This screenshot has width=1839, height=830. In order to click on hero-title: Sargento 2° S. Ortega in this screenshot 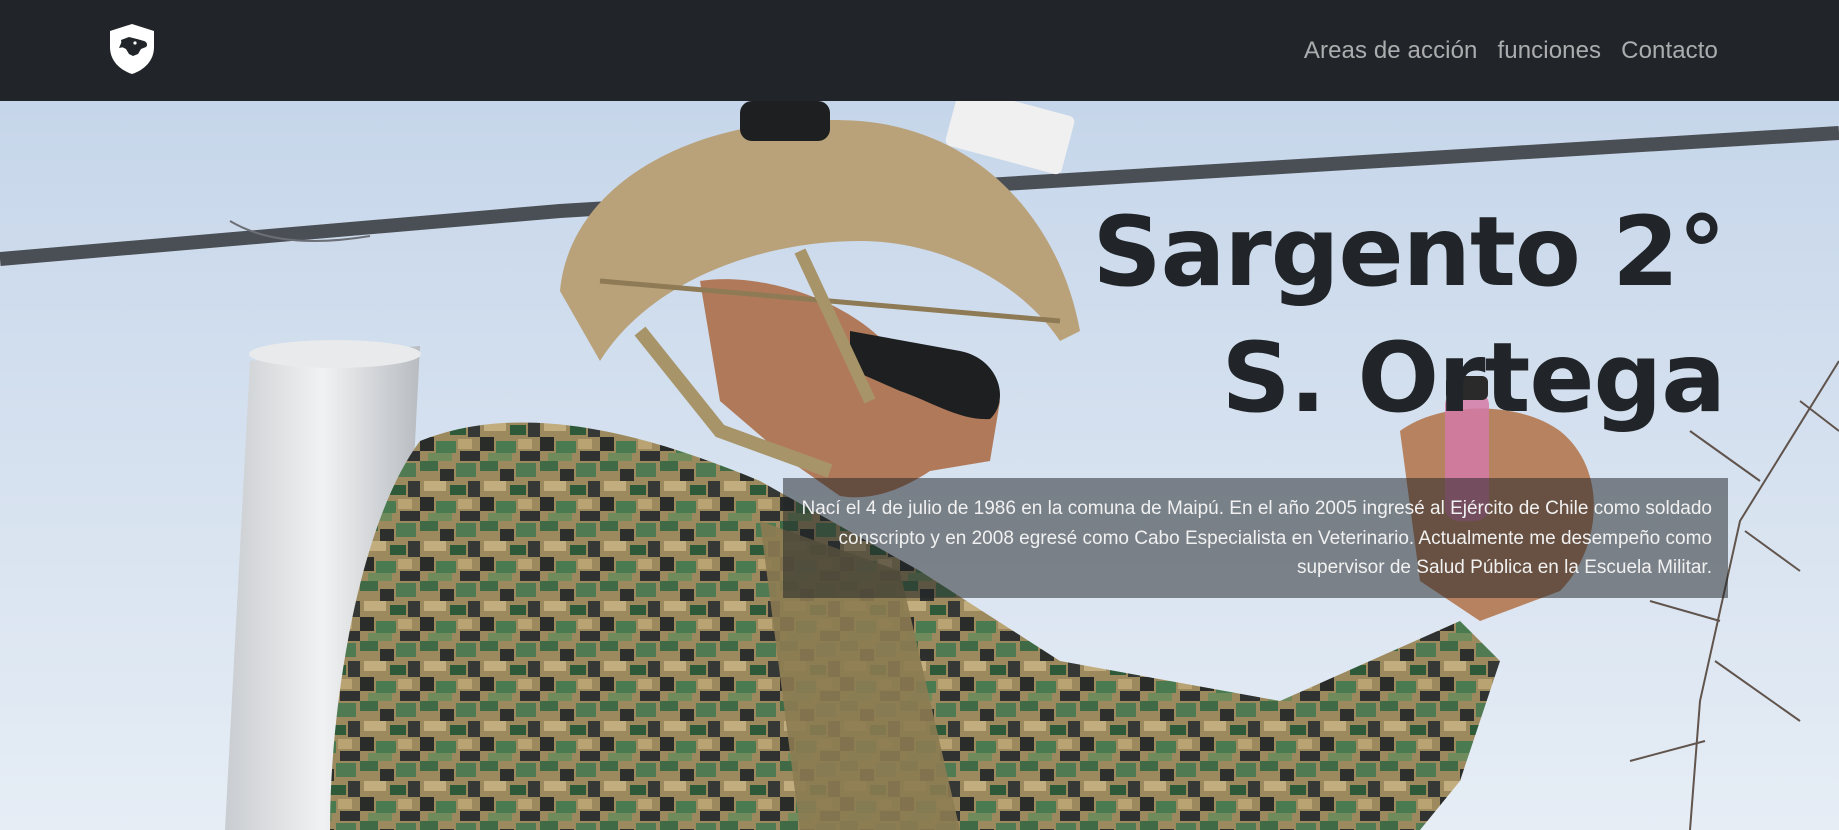, I will do `click(1409, 315)`.